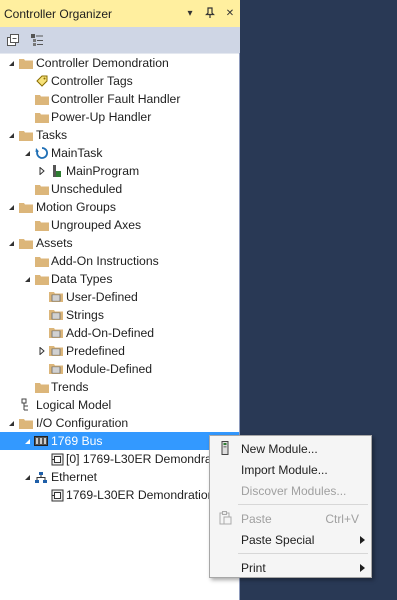 This screenshot has height=600, width=397. I want to click on tree-node-label: 1769 Bus, so click(77, 441).